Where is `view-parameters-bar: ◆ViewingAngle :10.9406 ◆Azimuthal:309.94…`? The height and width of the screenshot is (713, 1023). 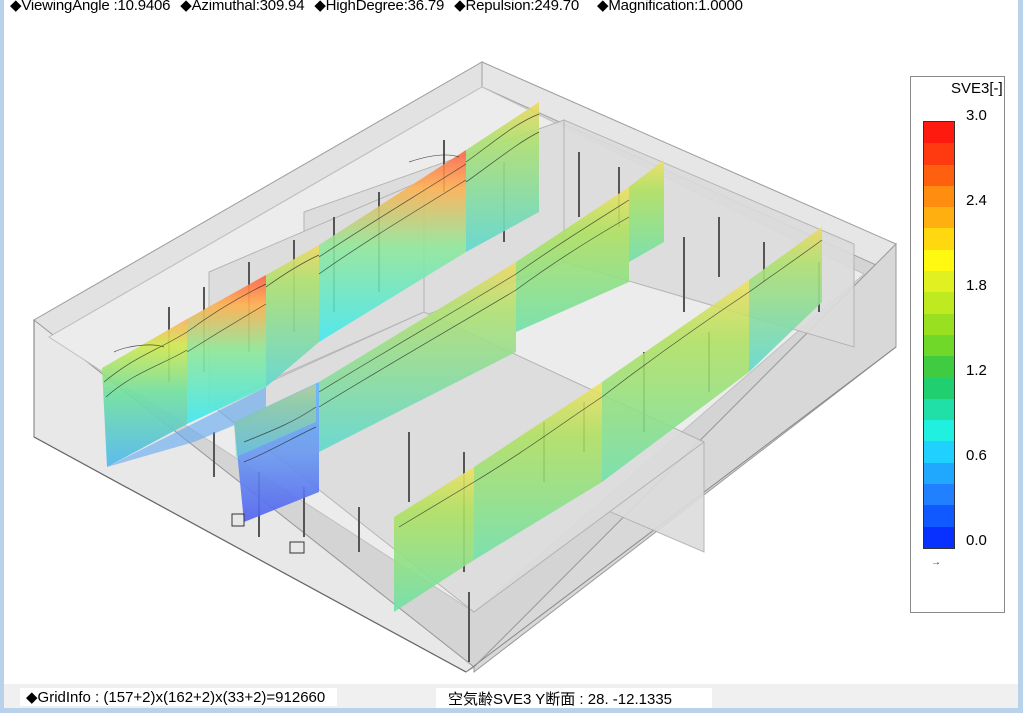 view-parameters-bar: ◆ViewingAngle :10.9406 ◆Azimuthal:309.94… is located at coordinates (379, 7).